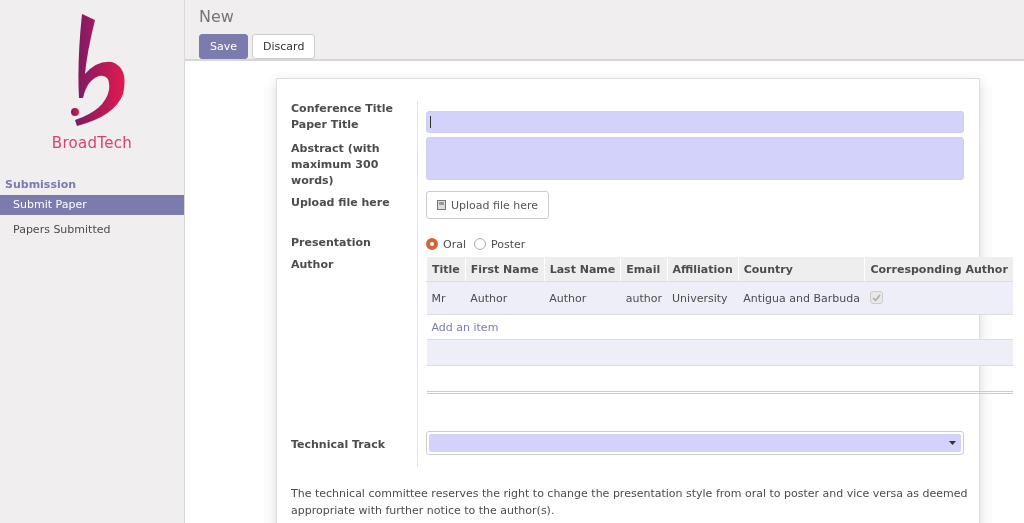  What do you see at coordinates (644, 298) in the screenshot?
I see `table-cell: author` at bounding box center [644, 298].